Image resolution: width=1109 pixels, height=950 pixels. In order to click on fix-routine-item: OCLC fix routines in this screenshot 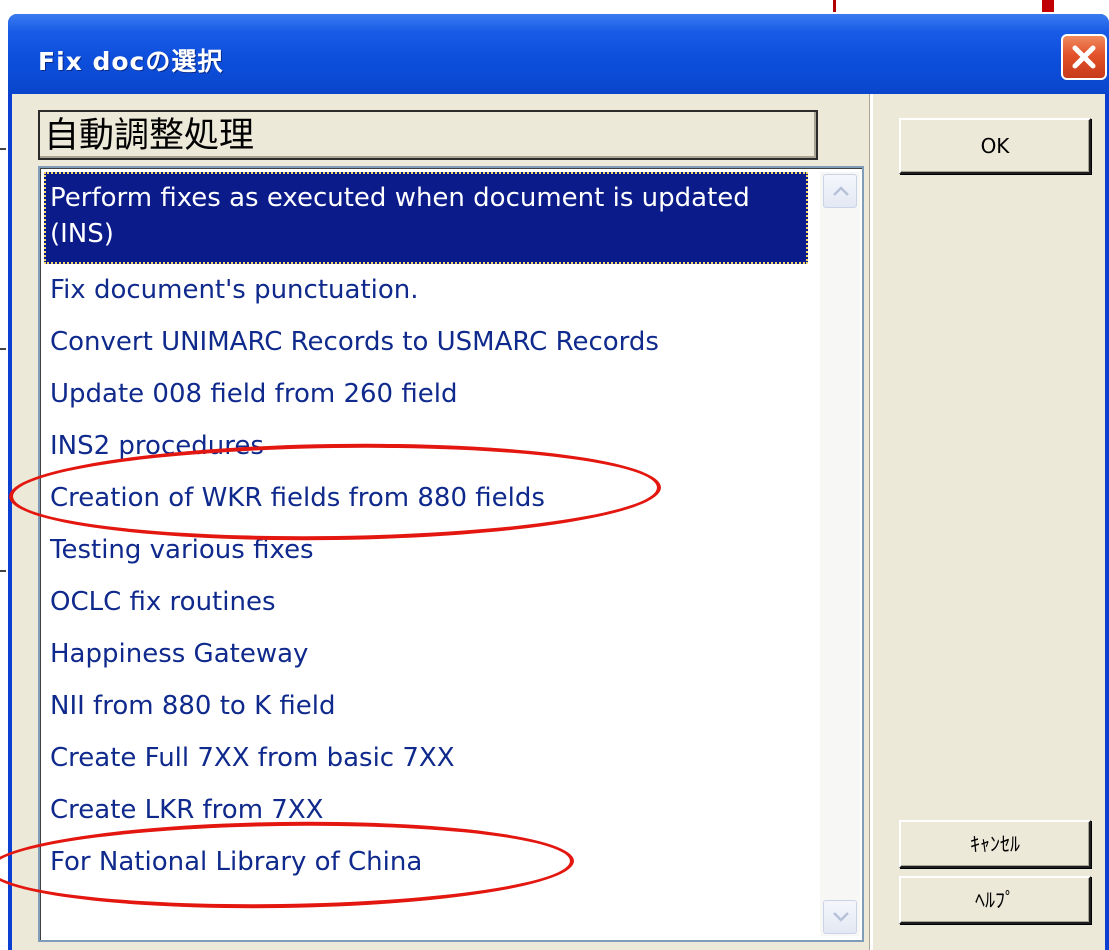, I will do `click(426, 602)`.